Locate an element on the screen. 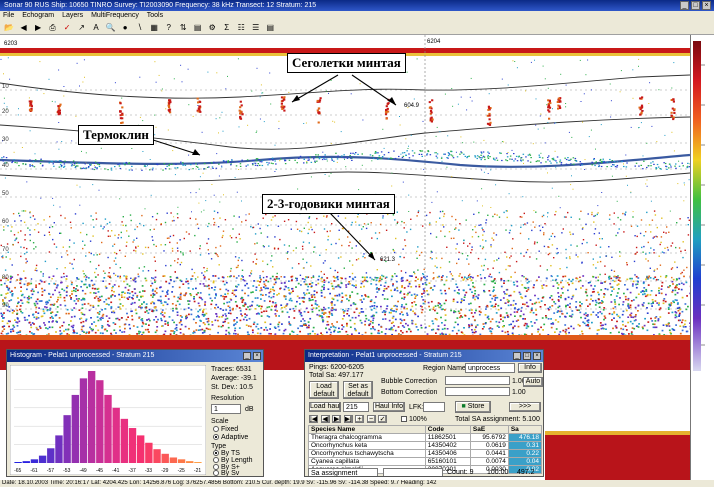 This screenshot has width=714, height=487. menu-layers: Layers is located at coordinates (72, 15).